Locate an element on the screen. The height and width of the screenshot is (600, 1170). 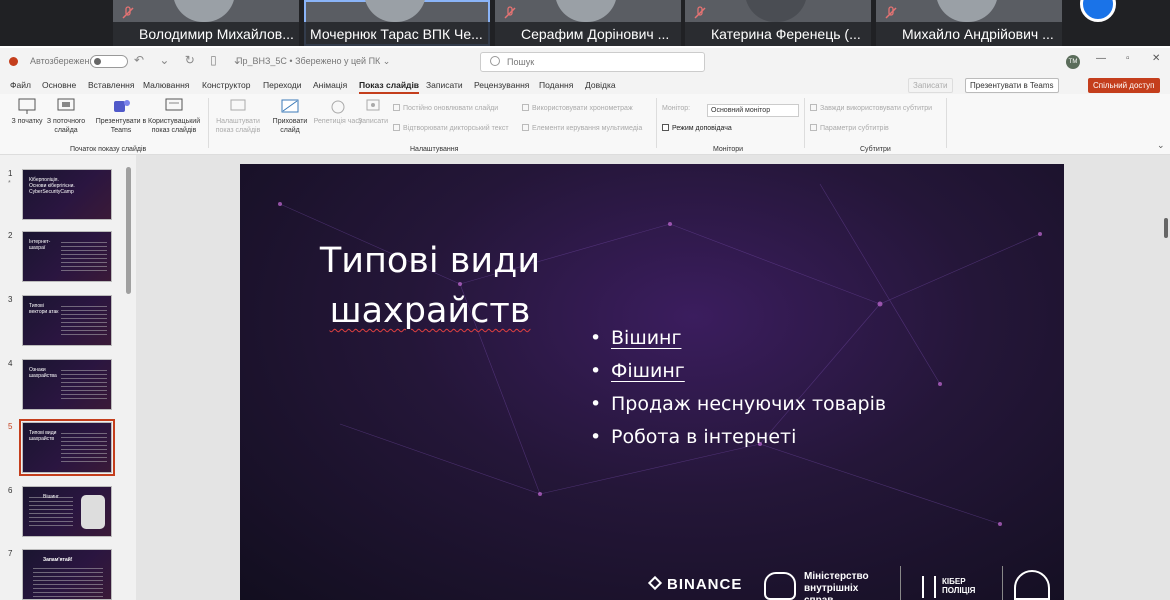
quick-access-toolbar: ↶ ⌄ ↻ ▯ ⌄ is located at coordinates (191, 60).